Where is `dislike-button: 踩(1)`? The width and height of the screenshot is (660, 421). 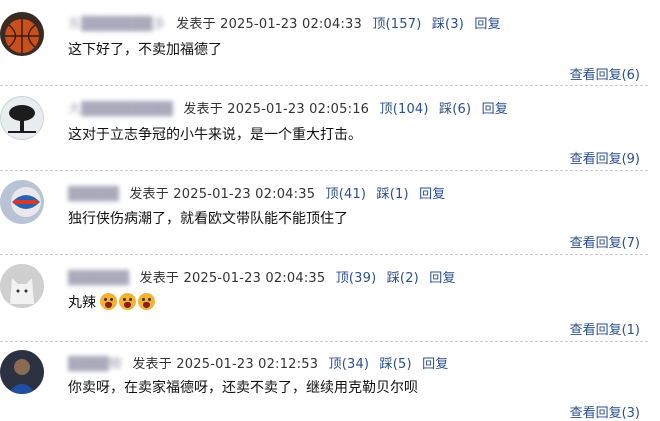
dislike-button: 踩(1) is located at coordinates (393, 194).